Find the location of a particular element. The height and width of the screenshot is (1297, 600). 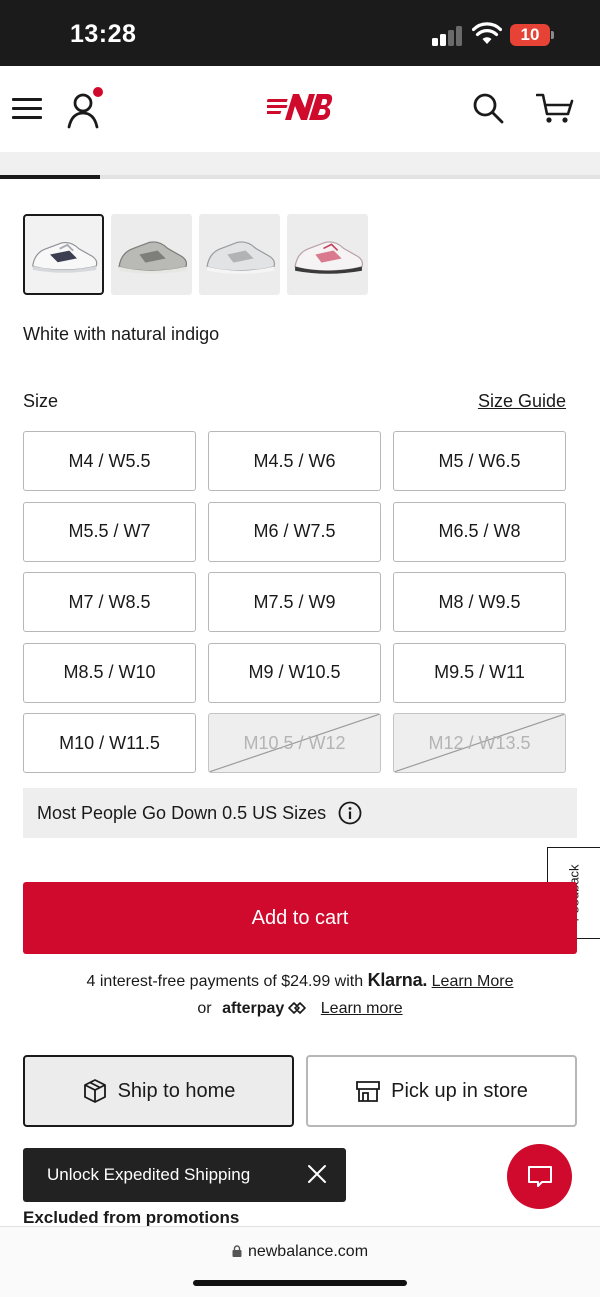

ship-to-home-button: Ship to home is located at coordinates (158, 1091).